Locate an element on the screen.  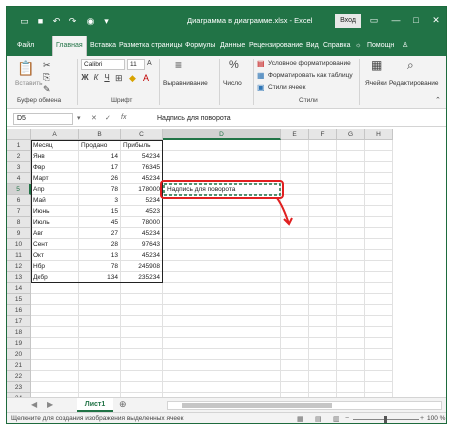
plus-icon: ⊕ is located at coordinates (123, 404).